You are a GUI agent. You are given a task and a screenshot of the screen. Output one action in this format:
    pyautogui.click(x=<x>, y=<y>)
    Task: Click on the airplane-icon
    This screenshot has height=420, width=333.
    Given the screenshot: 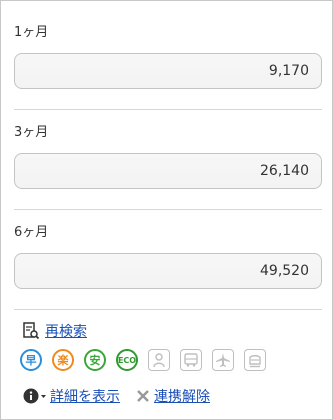 What is the action you would take?
    pyautogui.click(x=223, y=360)
    